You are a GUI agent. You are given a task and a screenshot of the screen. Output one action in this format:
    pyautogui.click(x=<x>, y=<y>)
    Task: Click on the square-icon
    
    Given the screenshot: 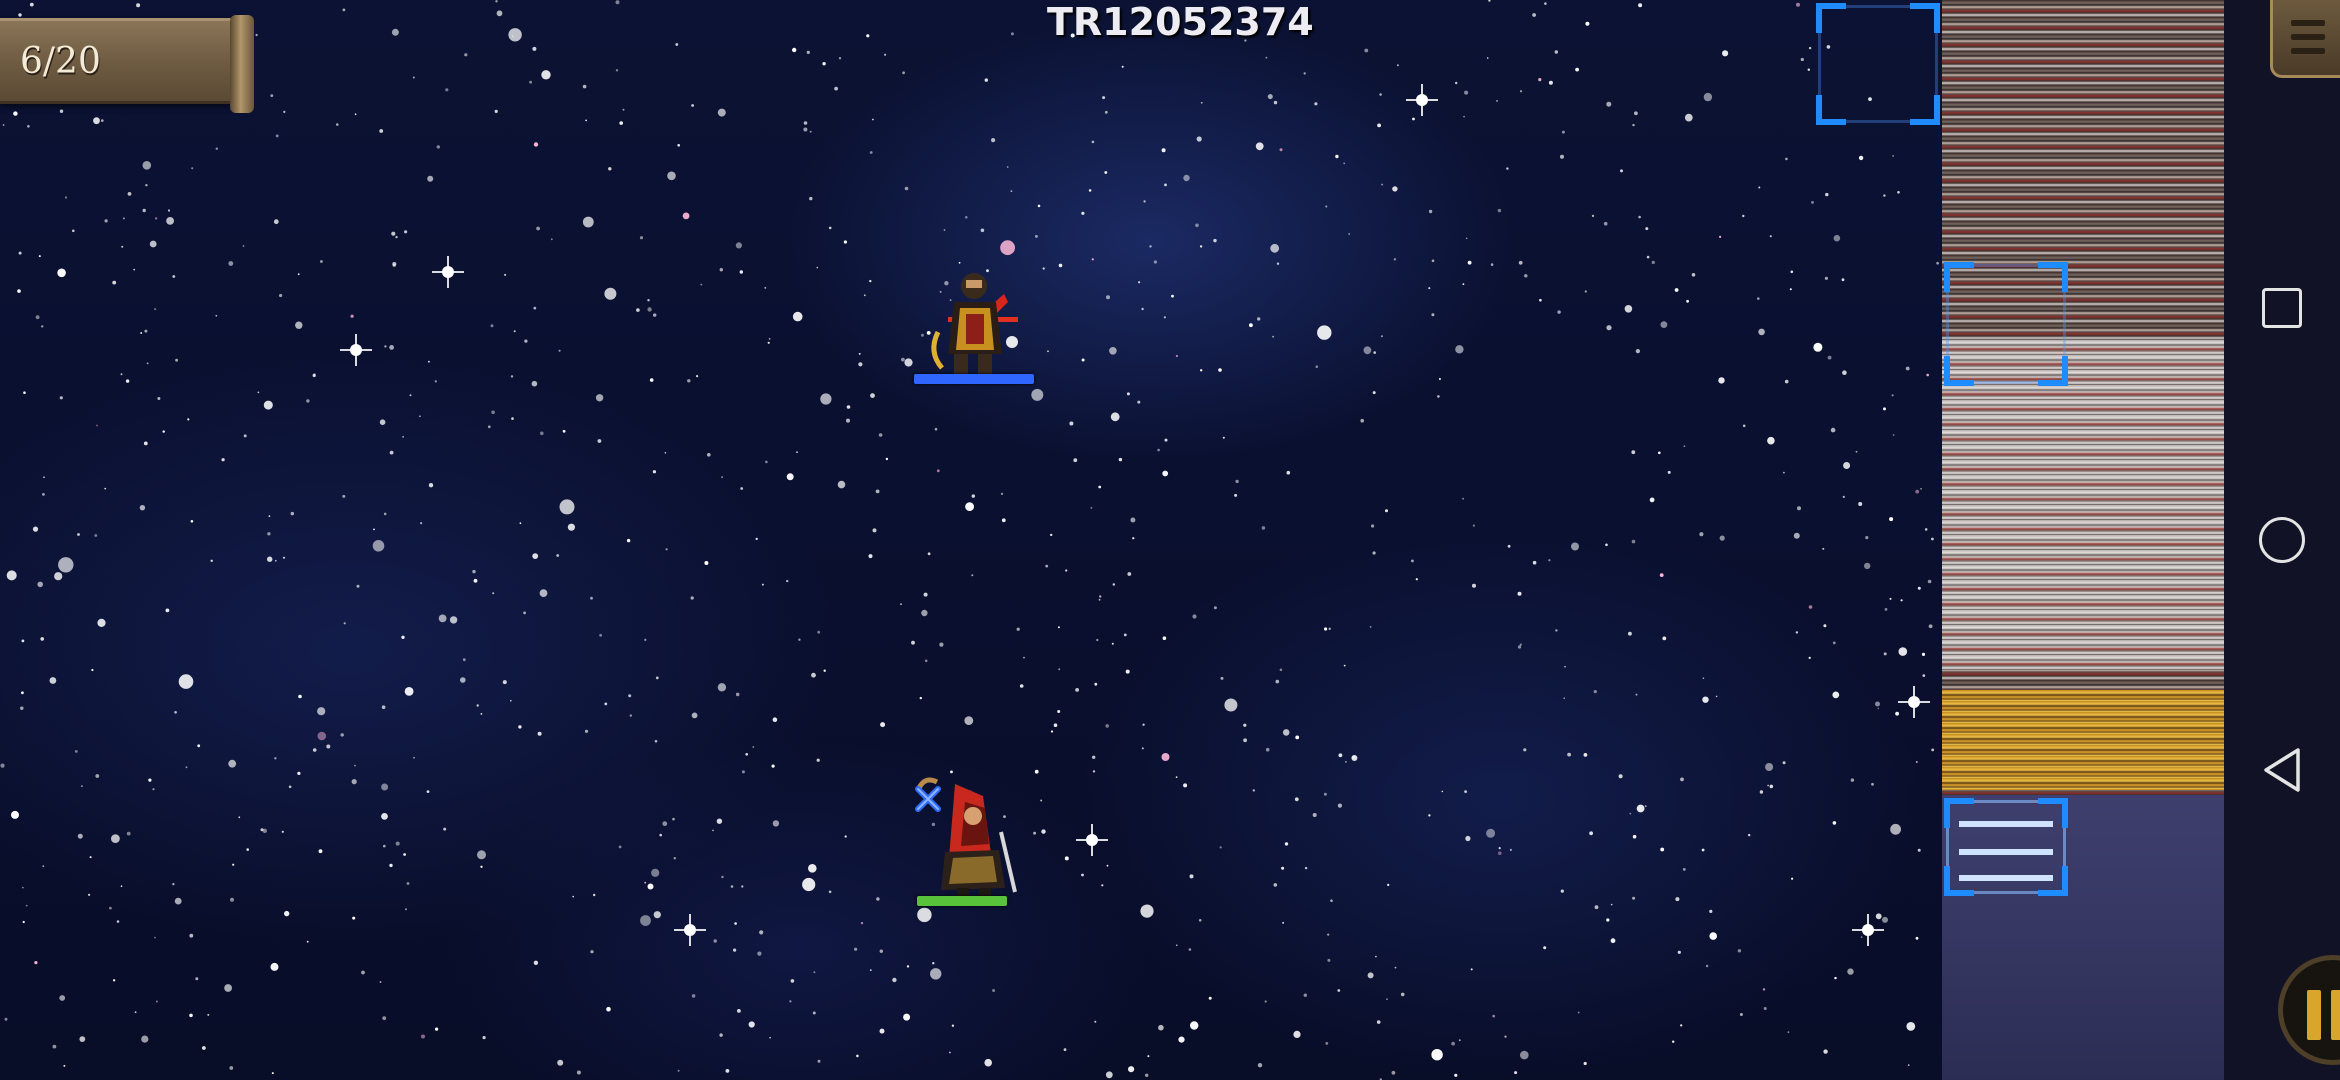 What is the action you would take?
    pyautogui.click(x=2282, y=308)
    